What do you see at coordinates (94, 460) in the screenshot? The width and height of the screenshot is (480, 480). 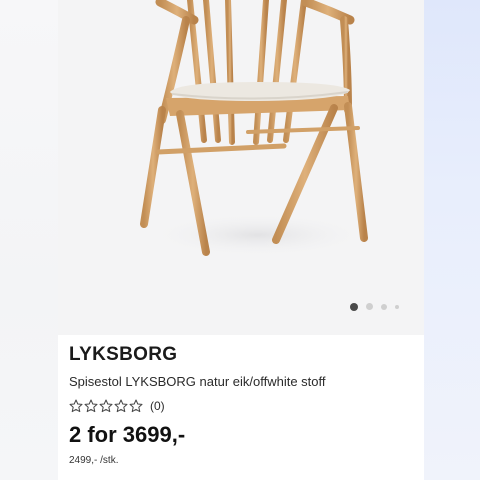 I see `unit-price: 2499,- /stk.` at bounding box center [94, 460].